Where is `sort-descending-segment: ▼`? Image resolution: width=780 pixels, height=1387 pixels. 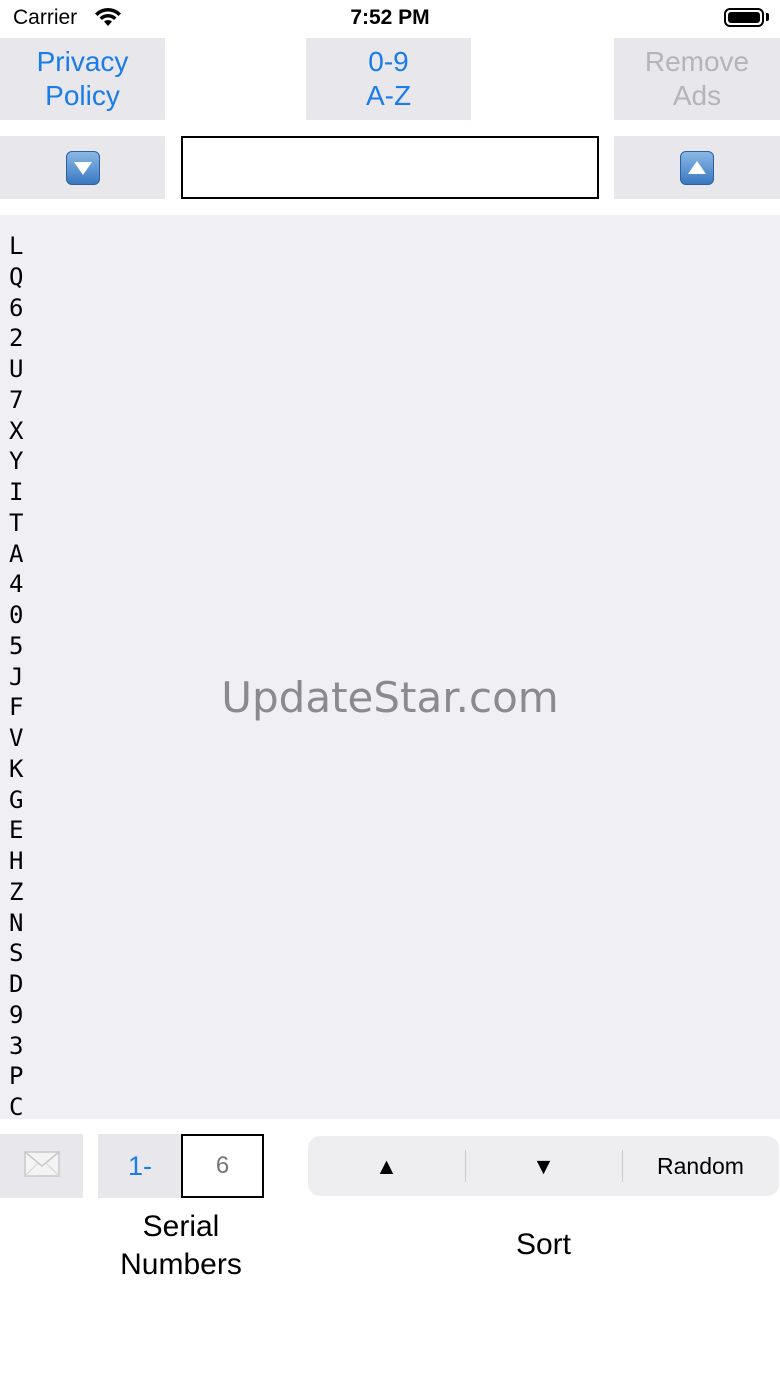 sort-descending-segment: ▼ is located at coordinates (543, 1166).